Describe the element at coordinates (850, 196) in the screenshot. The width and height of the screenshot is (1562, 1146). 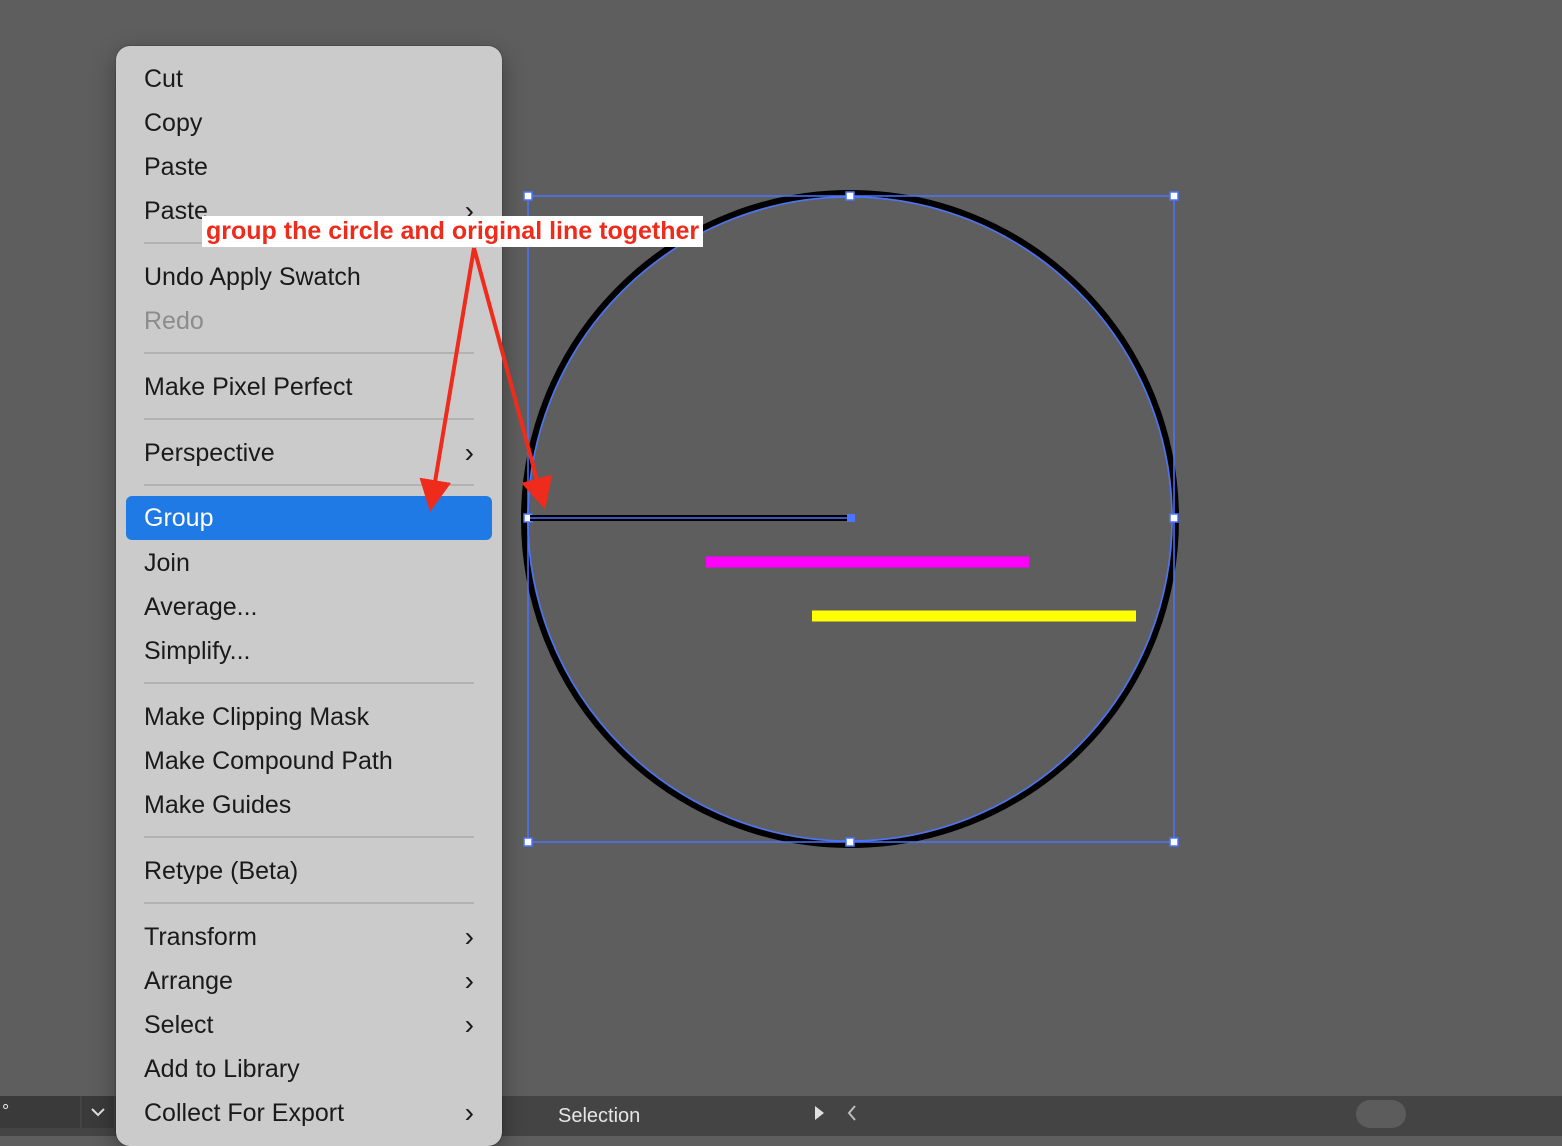
I see `handle-top-center` at that location.